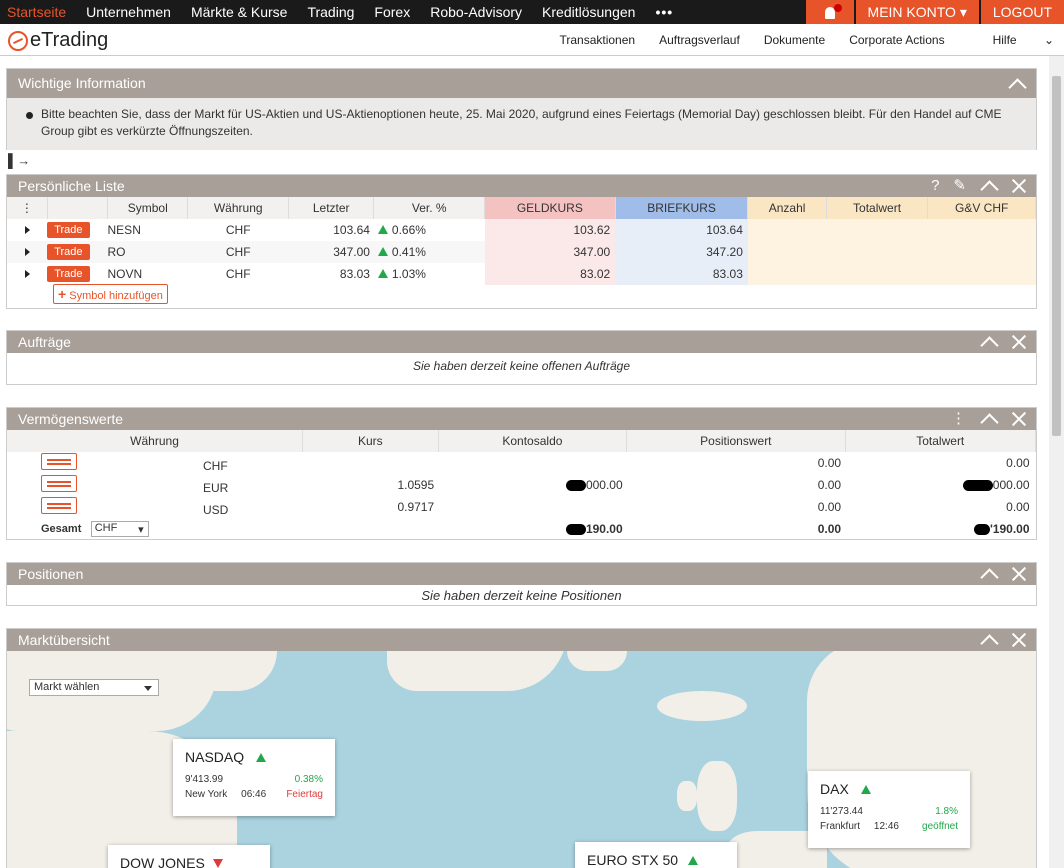 This screenshot has width=1064, height=868. Describe the element at coordinates (216, 488) in the screenshot. I see `asset-currency-cell: EUR` at that location.